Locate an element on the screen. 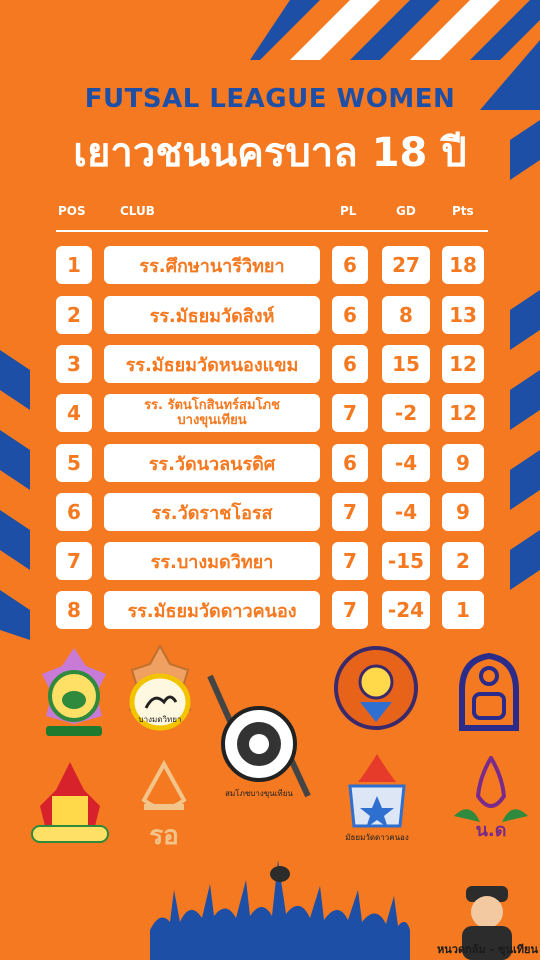 This screenshot has height=960, width=540. school-logo-wat-nong-khaem is located at coordinates (376, 688).